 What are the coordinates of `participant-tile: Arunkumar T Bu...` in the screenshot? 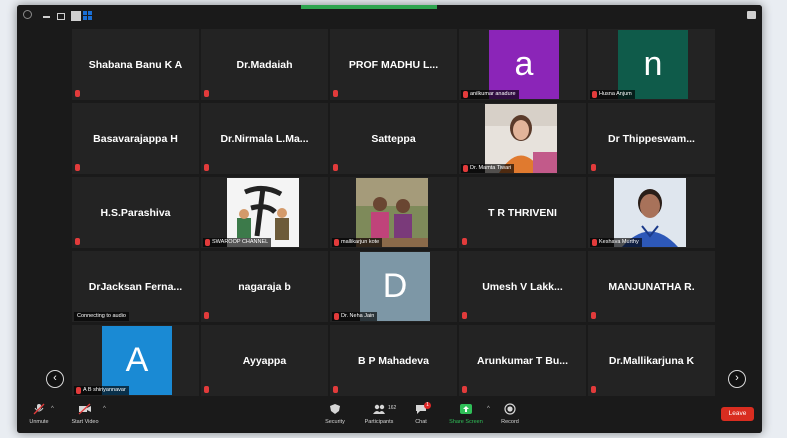 It's located at (522, 360).